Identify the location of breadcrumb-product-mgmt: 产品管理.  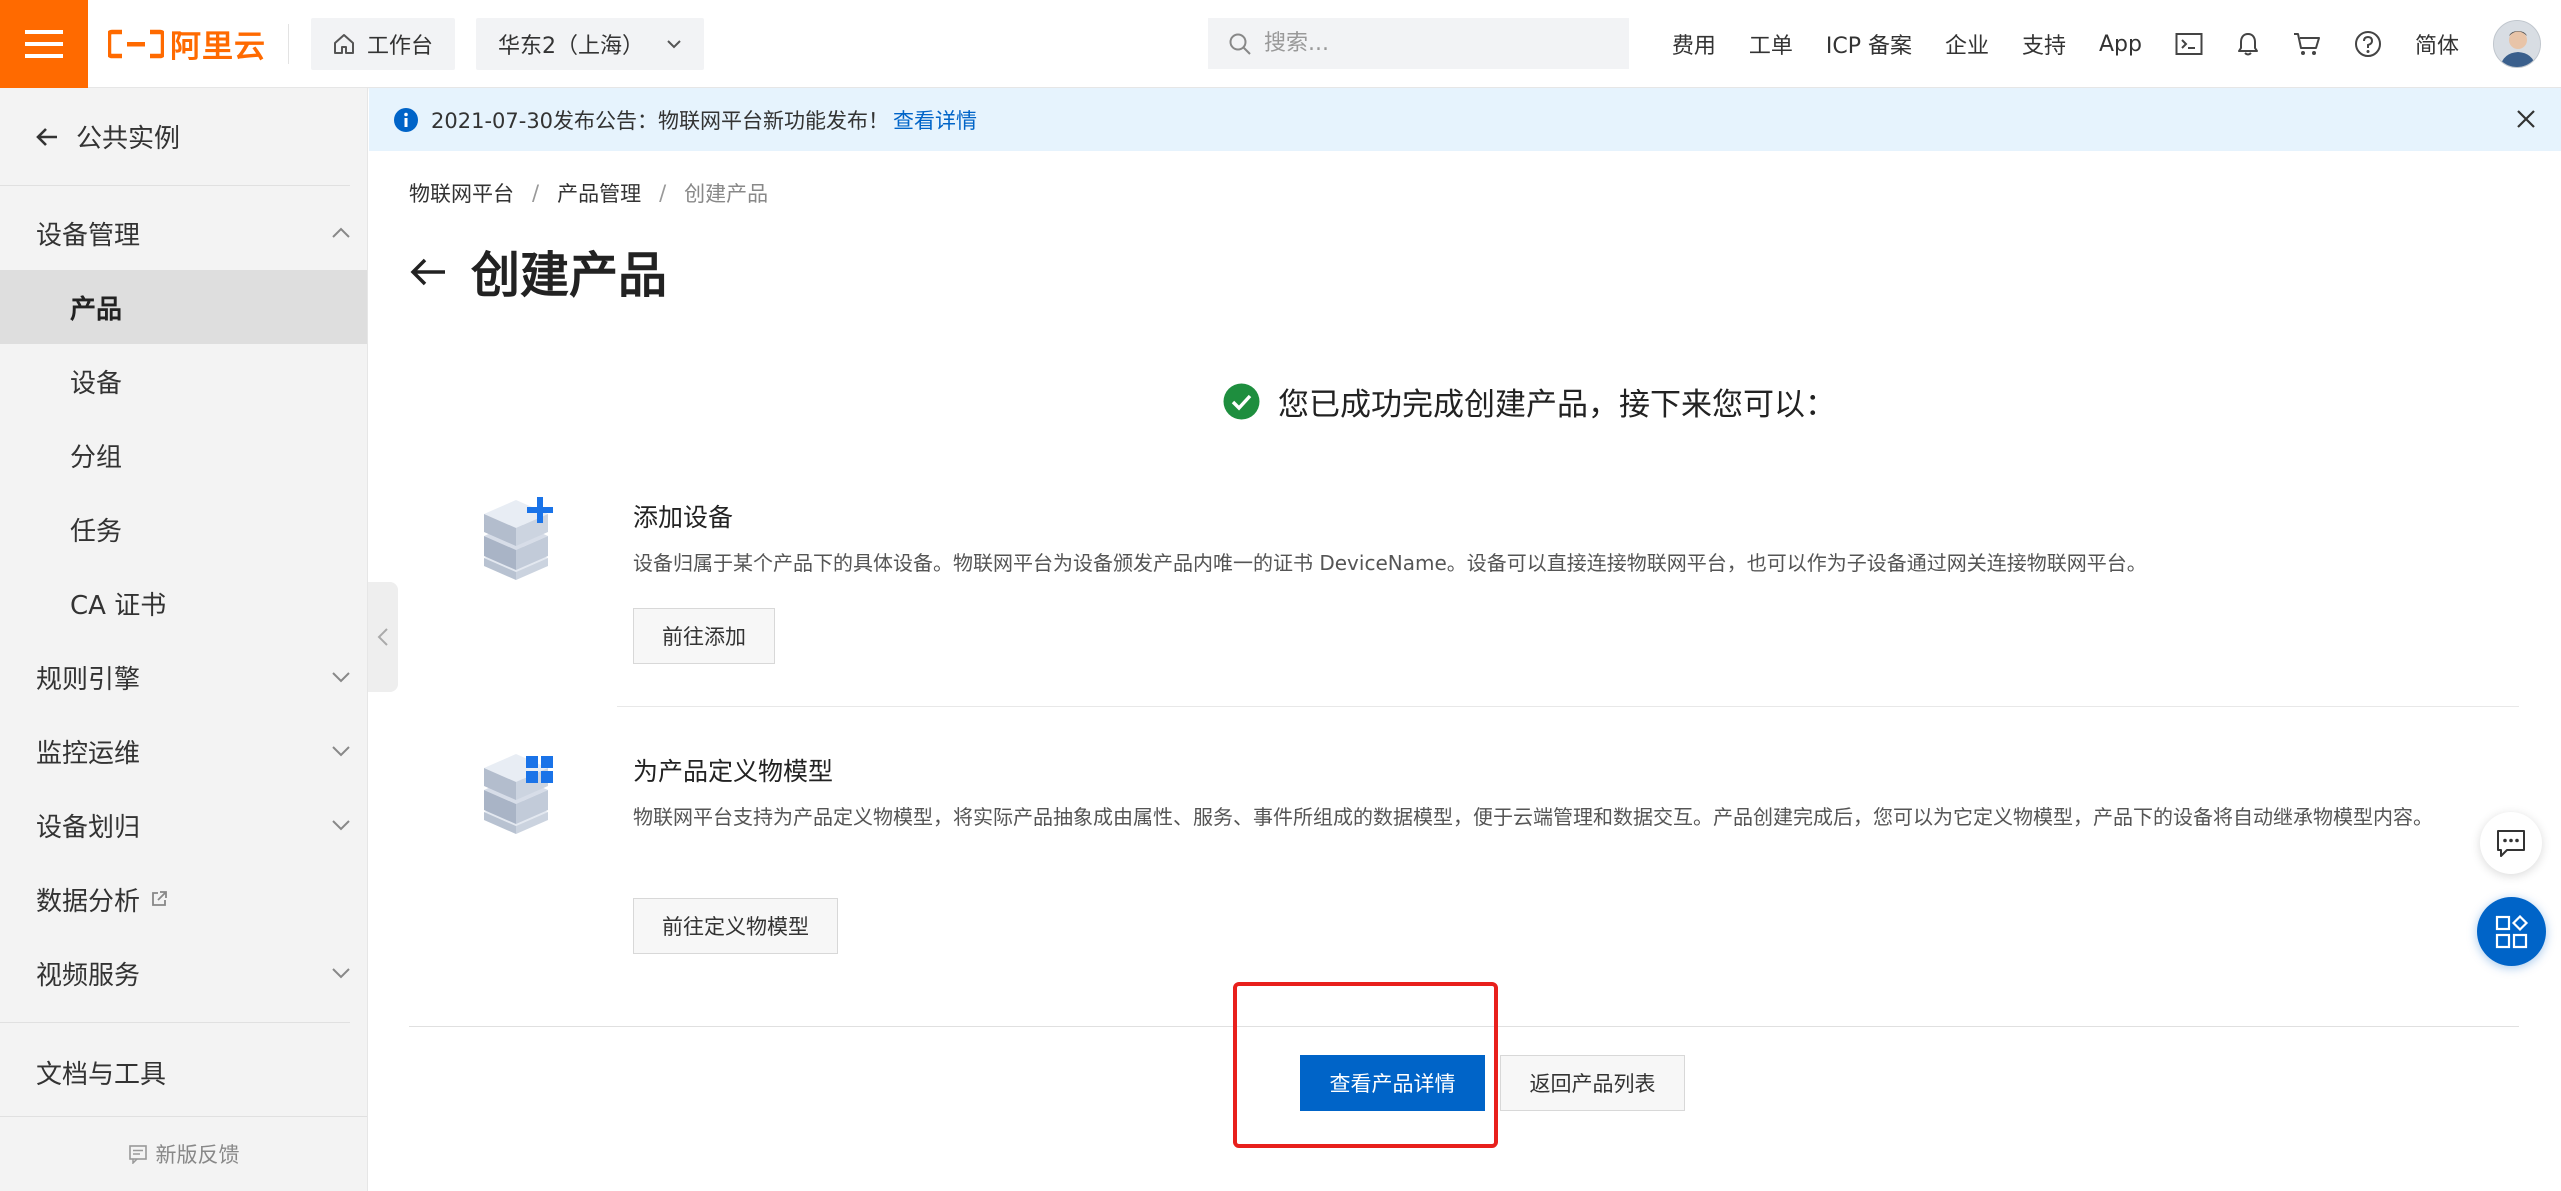
(599, 193).